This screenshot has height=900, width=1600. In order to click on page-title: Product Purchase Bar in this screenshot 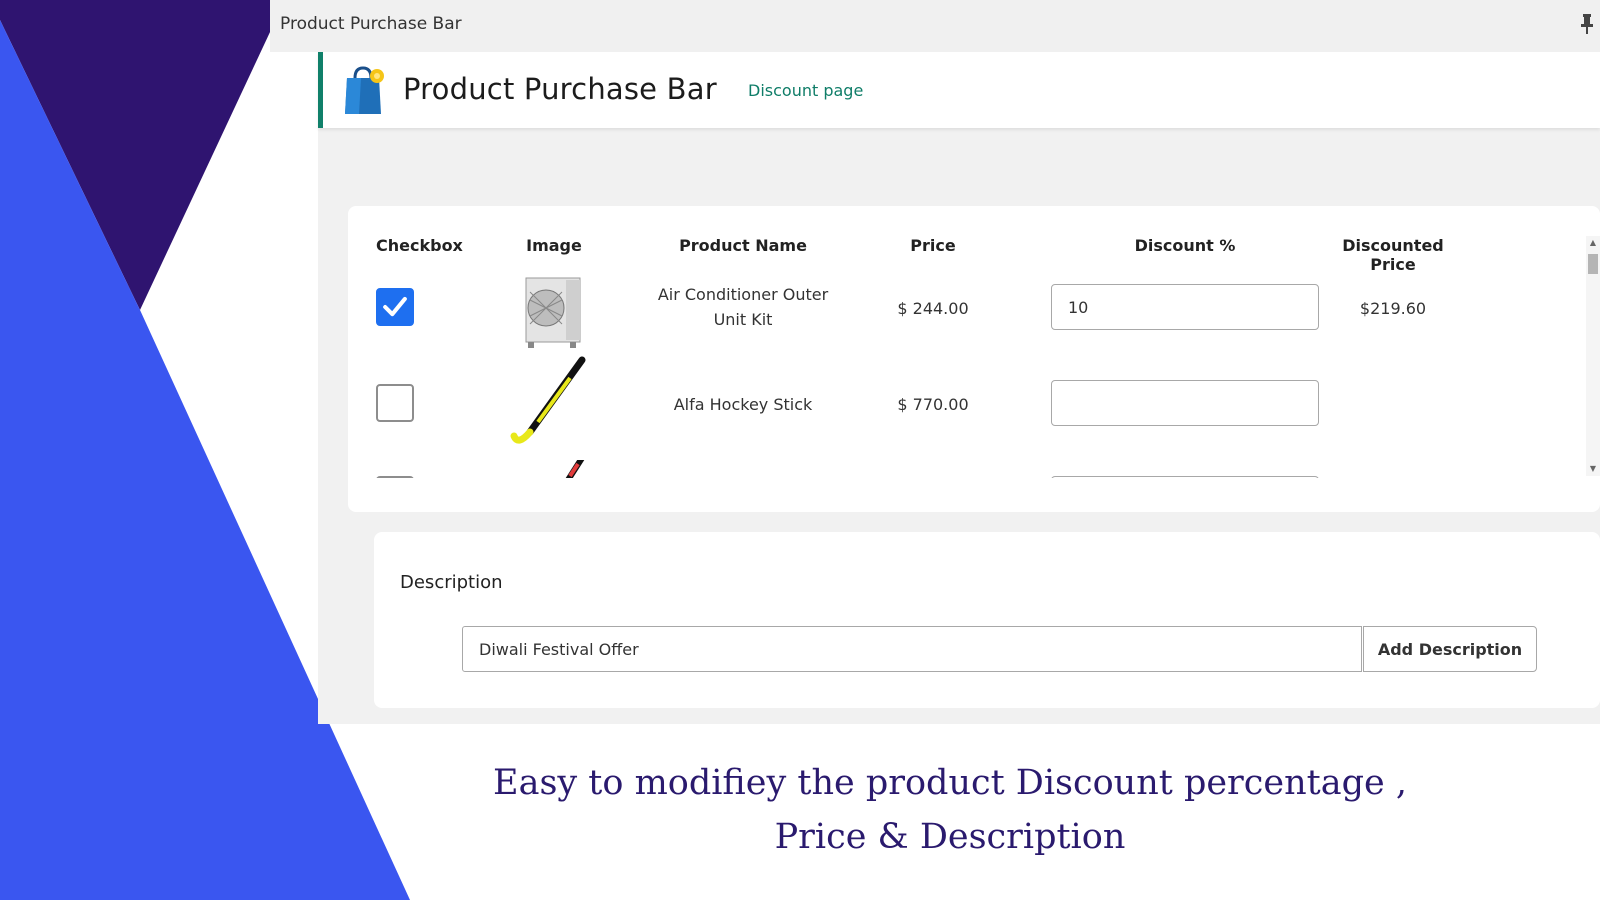, I will do `click(560, 89)`.